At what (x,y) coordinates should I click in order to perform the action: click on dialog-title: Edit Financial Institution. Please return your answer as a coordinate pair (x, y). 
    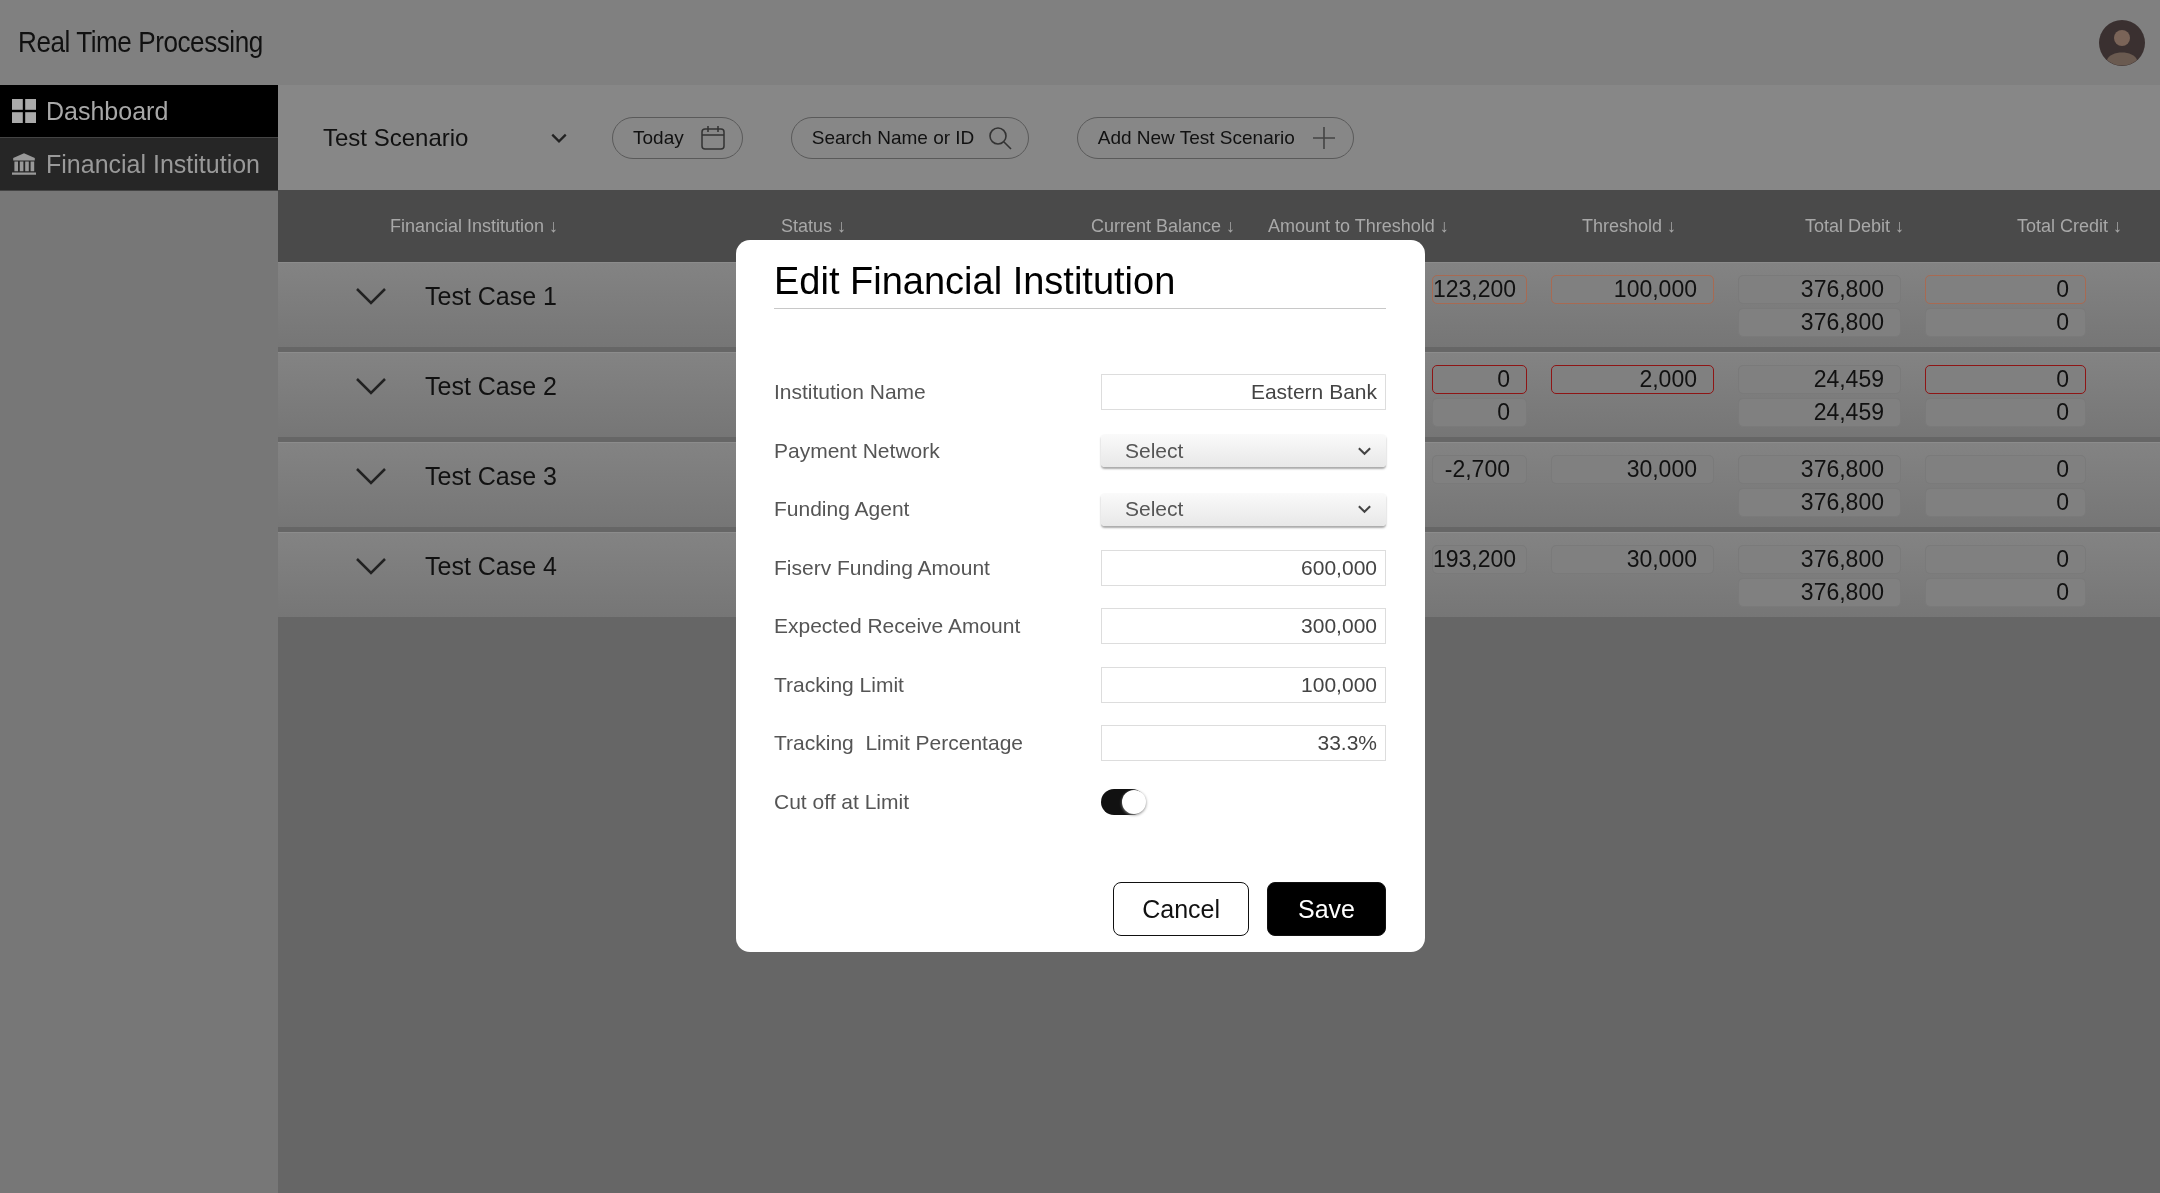
    Looking at the image, I should click on (1080, 283).